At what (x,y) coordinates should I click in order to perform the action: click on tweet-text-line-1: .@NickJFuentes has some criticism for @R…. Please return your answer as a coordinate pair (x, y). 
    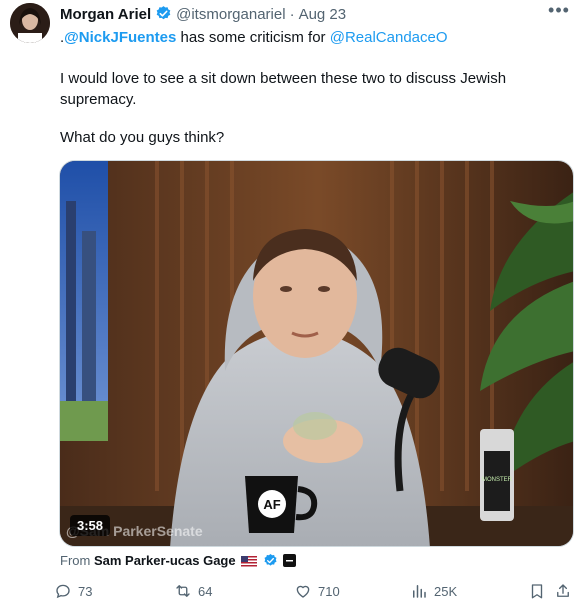
    Looking at the image, I should click on (254, 37).